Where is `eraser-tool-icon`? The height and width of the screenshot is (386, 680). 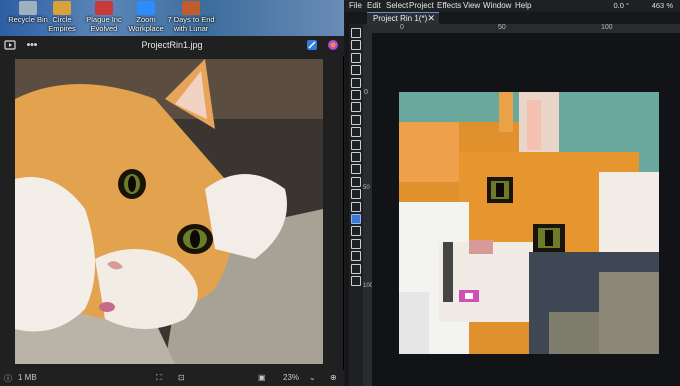
eraser-tool-icon is located at coordinates (356, 194).